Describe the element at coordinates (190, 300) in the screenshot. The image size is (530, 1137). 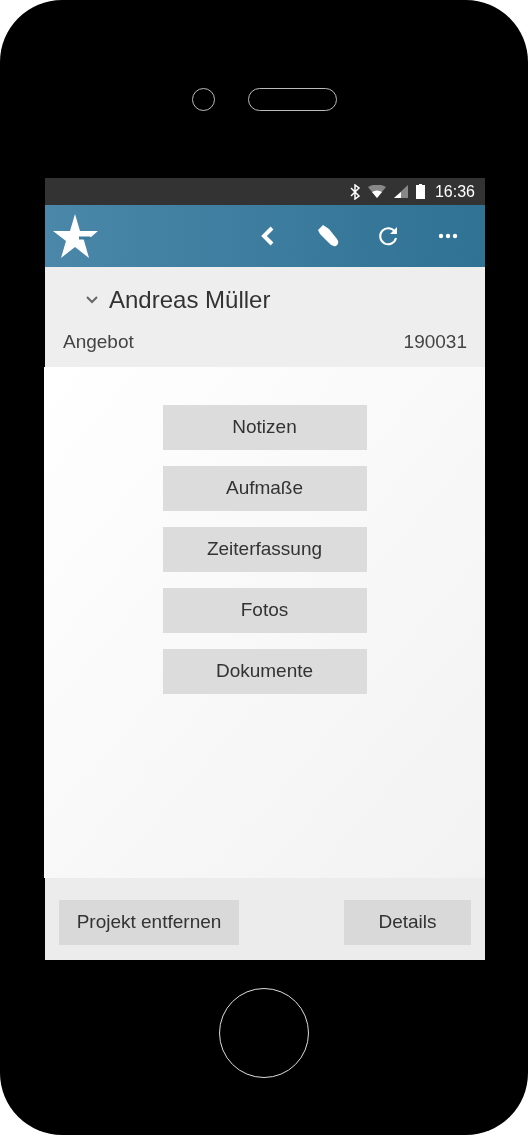
I see `customer-name: Andreas Müller` at that location.